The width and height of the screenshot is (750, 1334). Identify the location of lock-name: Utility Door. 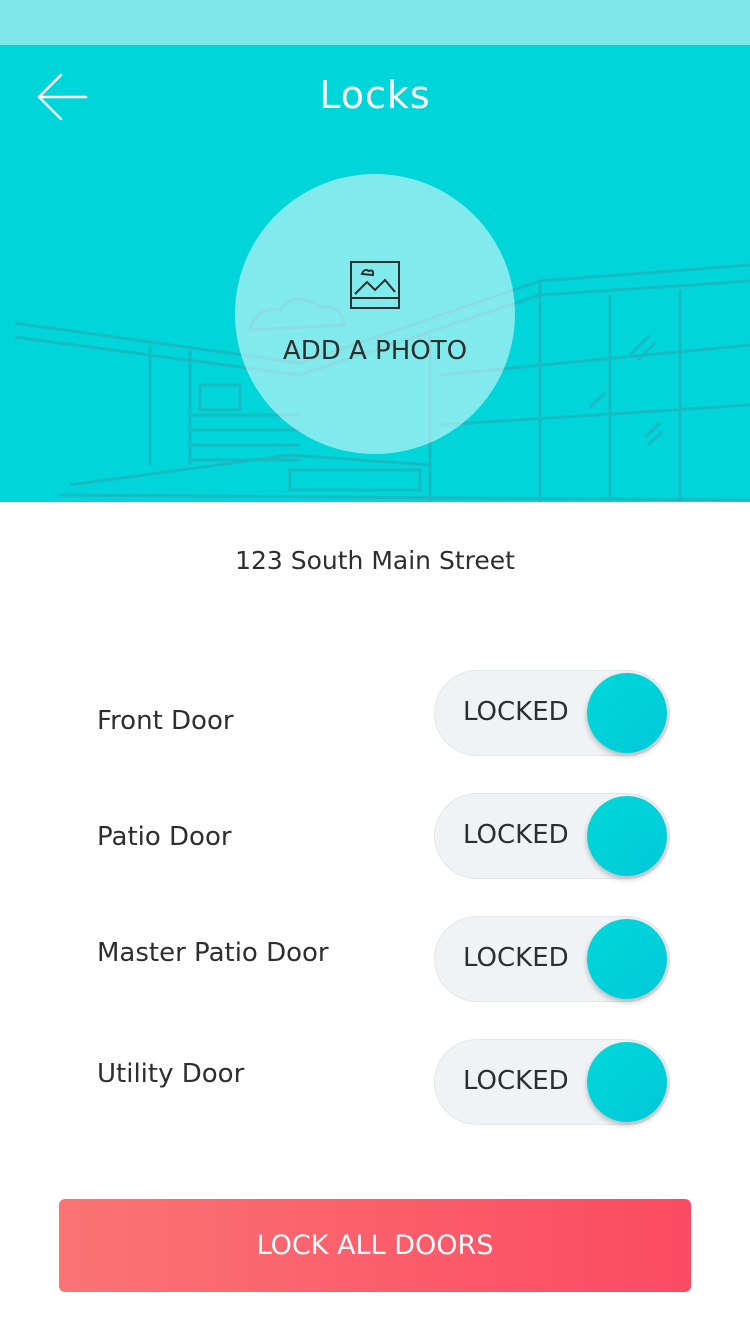
(171, 1074).